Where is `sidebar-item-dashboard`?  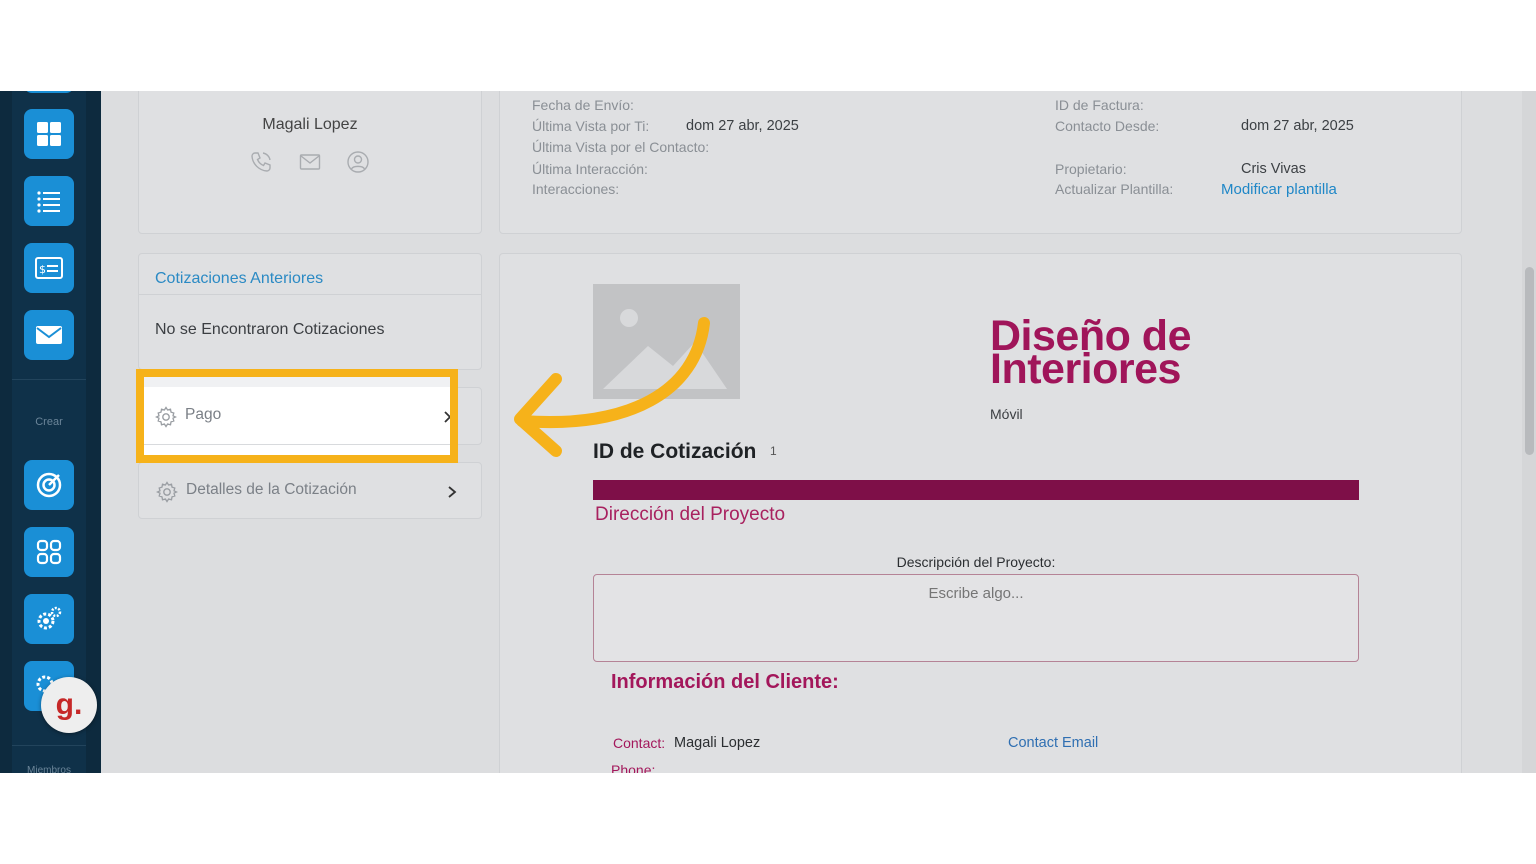 sidebar-item-dashboard is located at coordinates (49, 134).